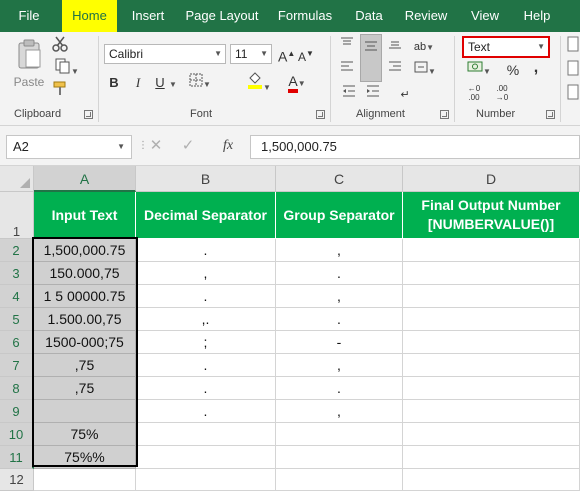  Describe the element at coordinates (17, 319) in the screenshot. I see `row-header: 5` at that location.